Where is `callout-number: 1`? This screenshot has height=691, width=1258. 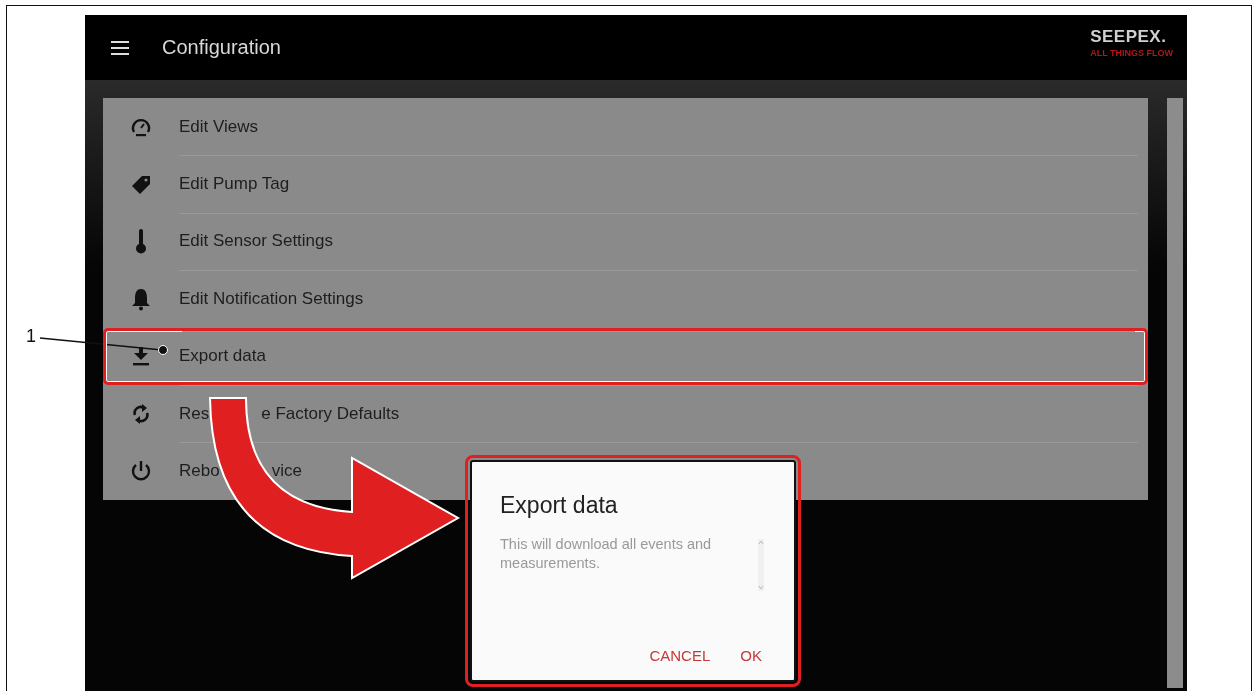 callout-number: 1 is located at coordinates (31, 336).